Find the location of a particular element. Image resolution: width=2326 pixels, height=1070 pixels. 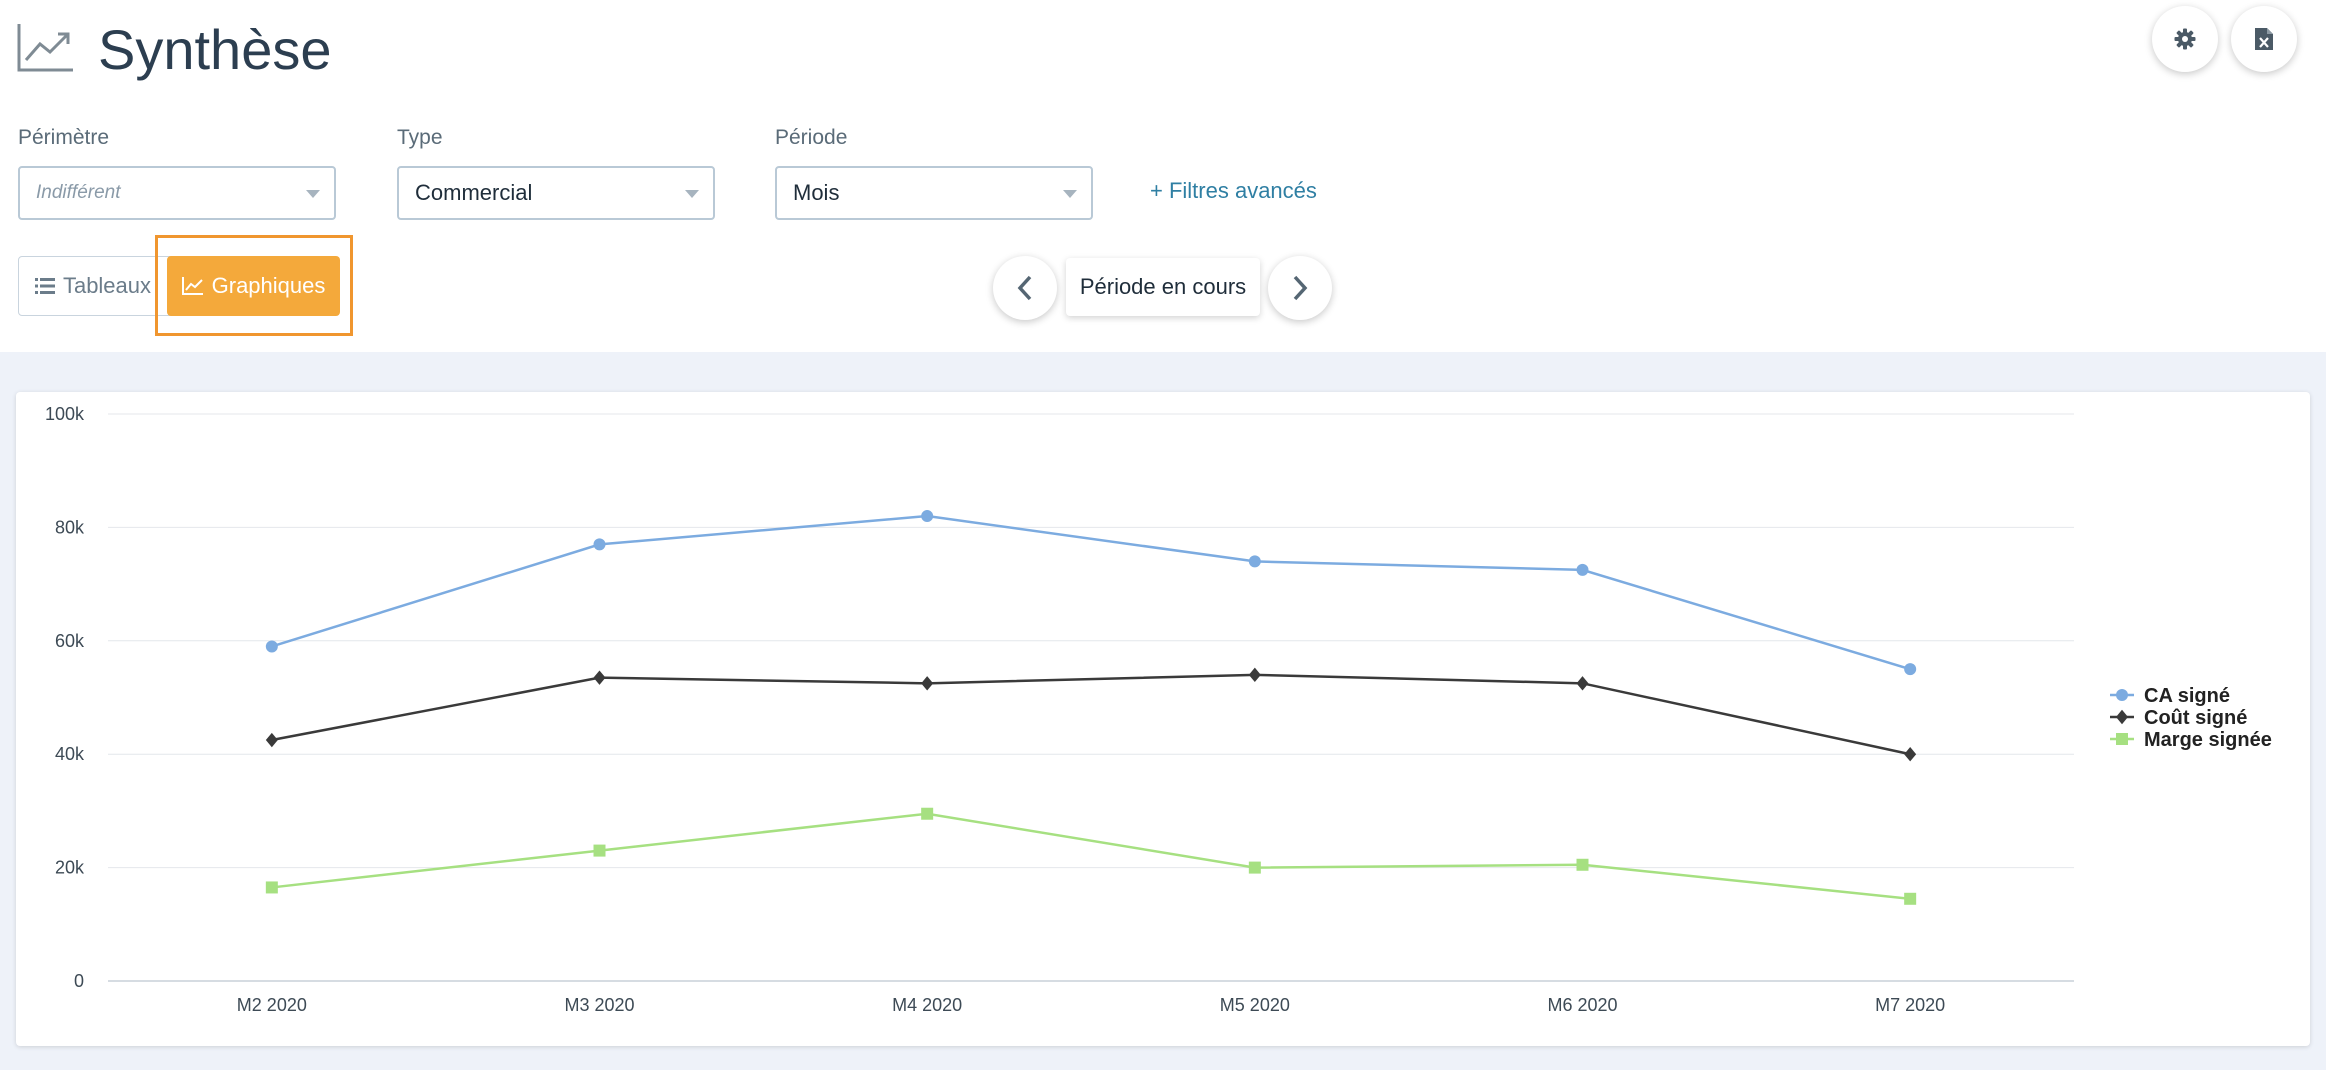

perimetre-label: Périmètre is located at coordinates (64, 137).